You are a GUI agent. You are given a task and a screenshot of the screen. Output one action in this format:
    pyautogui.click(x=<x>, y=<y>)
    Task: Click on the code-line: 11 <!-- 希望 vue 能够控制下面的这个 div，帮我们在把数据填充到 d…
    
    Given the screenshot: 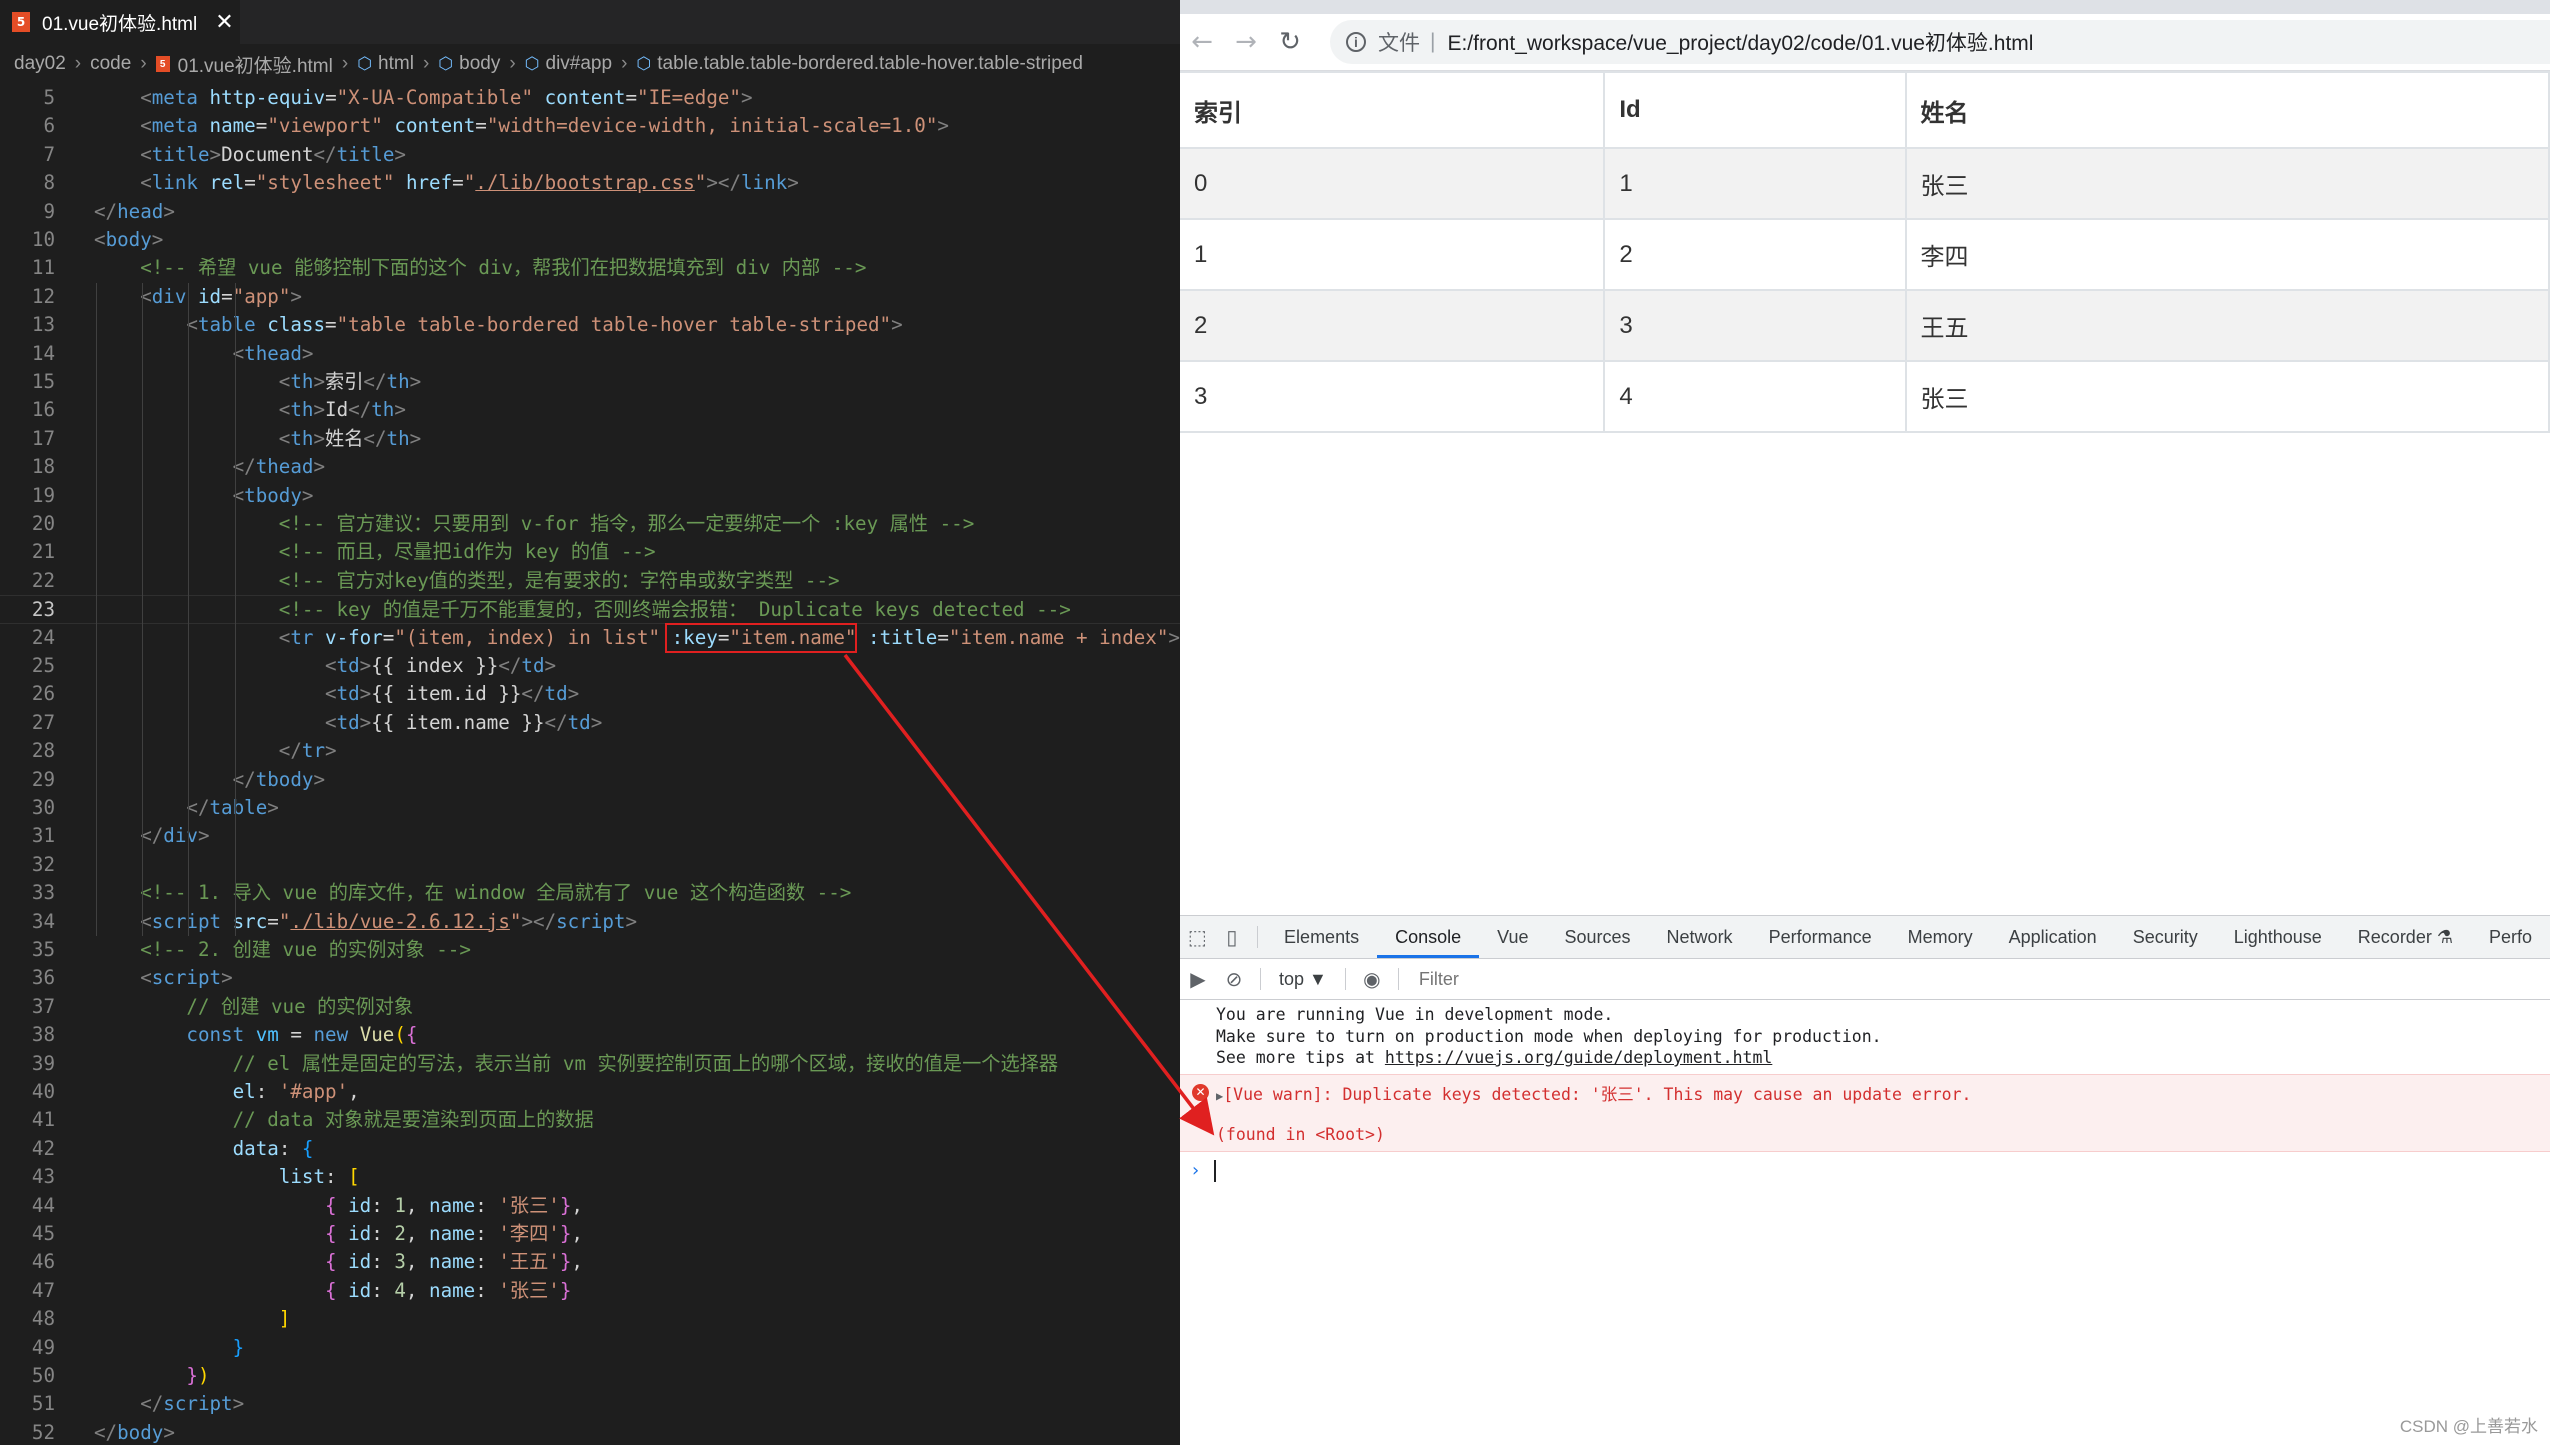 What is the action you would take?
    pyautogui.click(x=590, y=268)
    